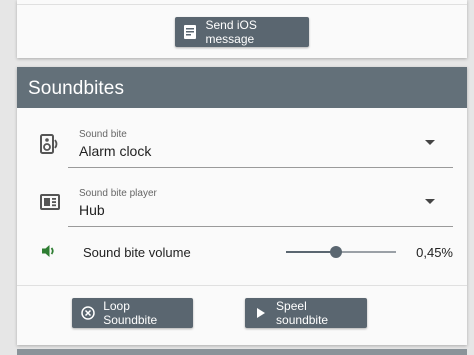 The height and width of the screenshot is (355, 474). Describe the element at coordinates (92, 210) in the screenshot. I see `player-value: Hub` at that location.